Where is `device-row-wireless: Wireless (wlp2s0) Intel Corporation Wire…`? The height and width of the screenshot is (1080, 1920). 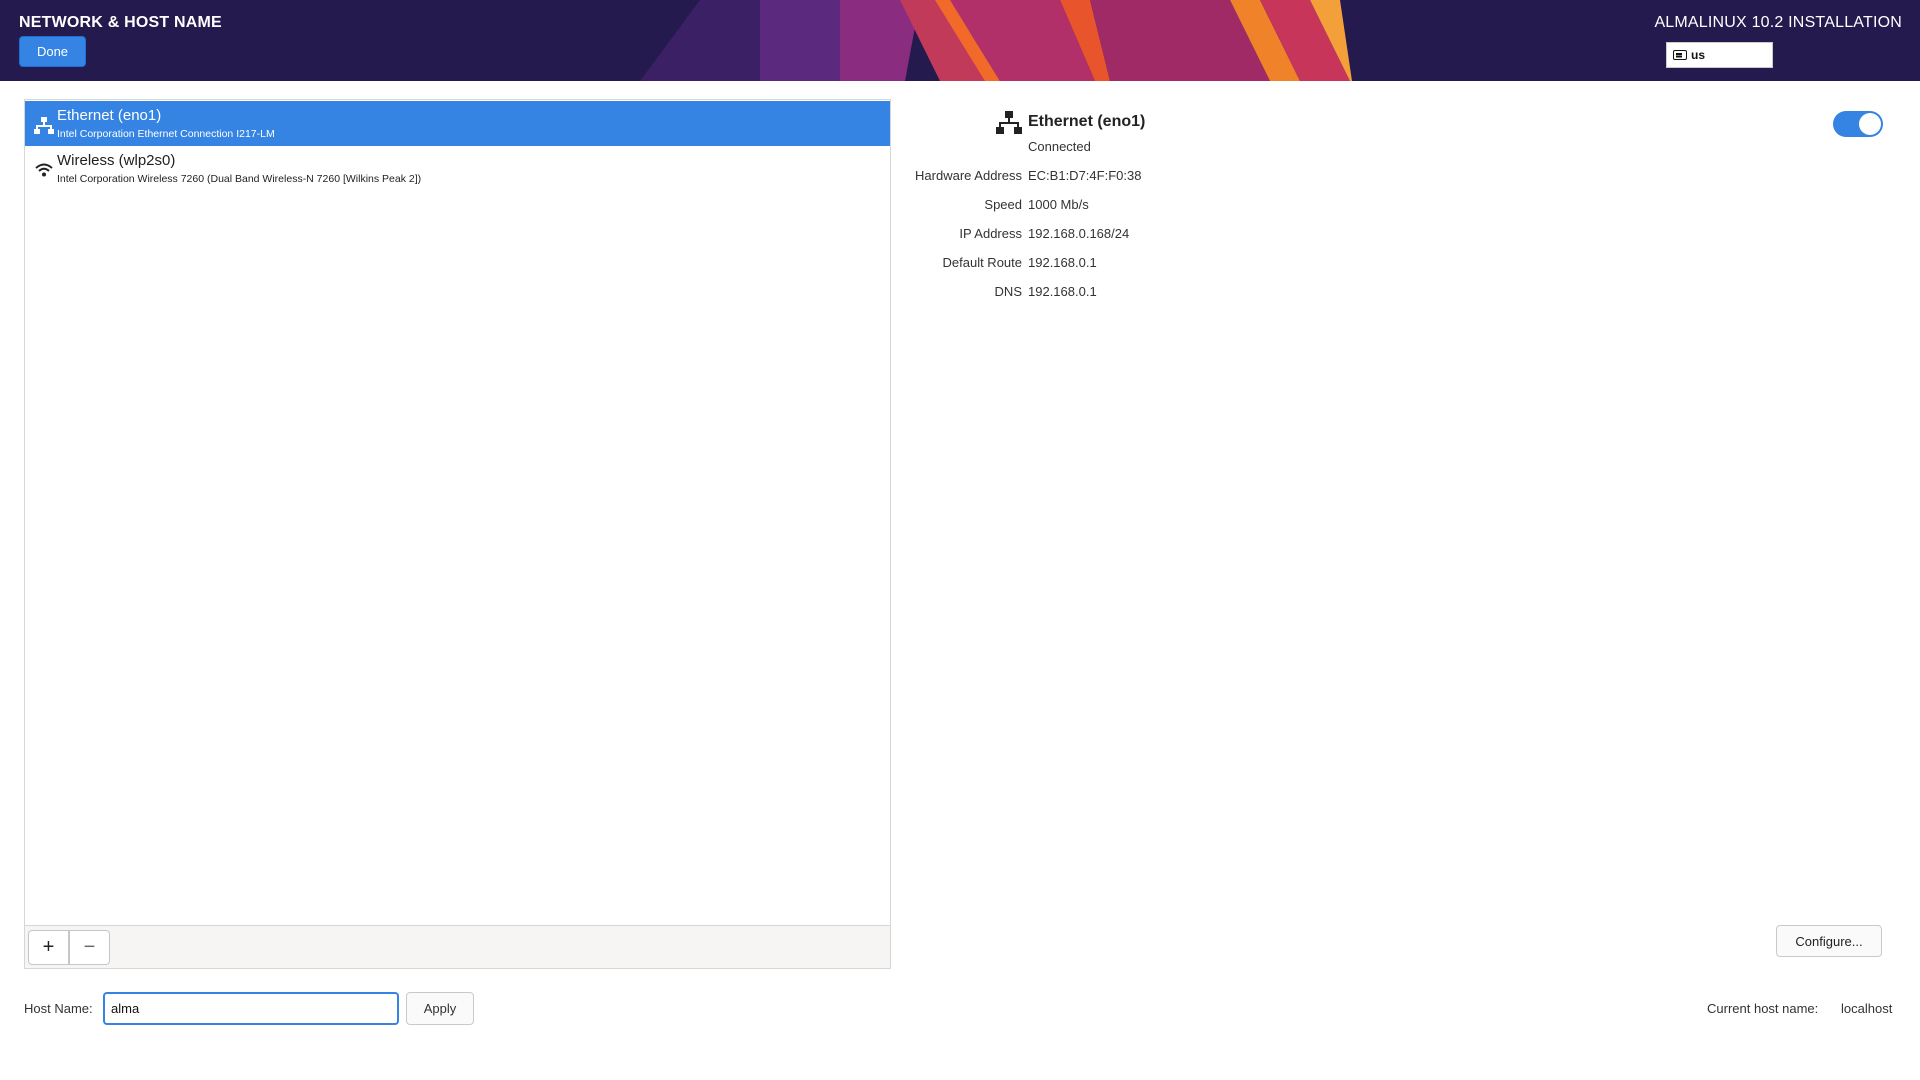
device-row-wireless: Wireless (wlp2s0) Intel Corporation Wire… is located at coordinates (457, 168).